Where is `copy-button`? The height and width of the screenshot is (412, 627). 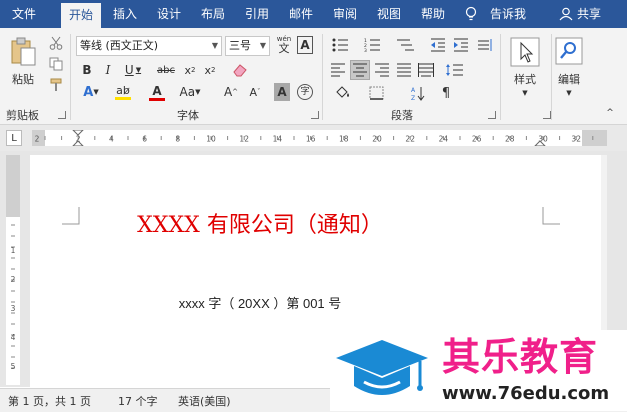 copy-button is located at coordinates (56, 64).